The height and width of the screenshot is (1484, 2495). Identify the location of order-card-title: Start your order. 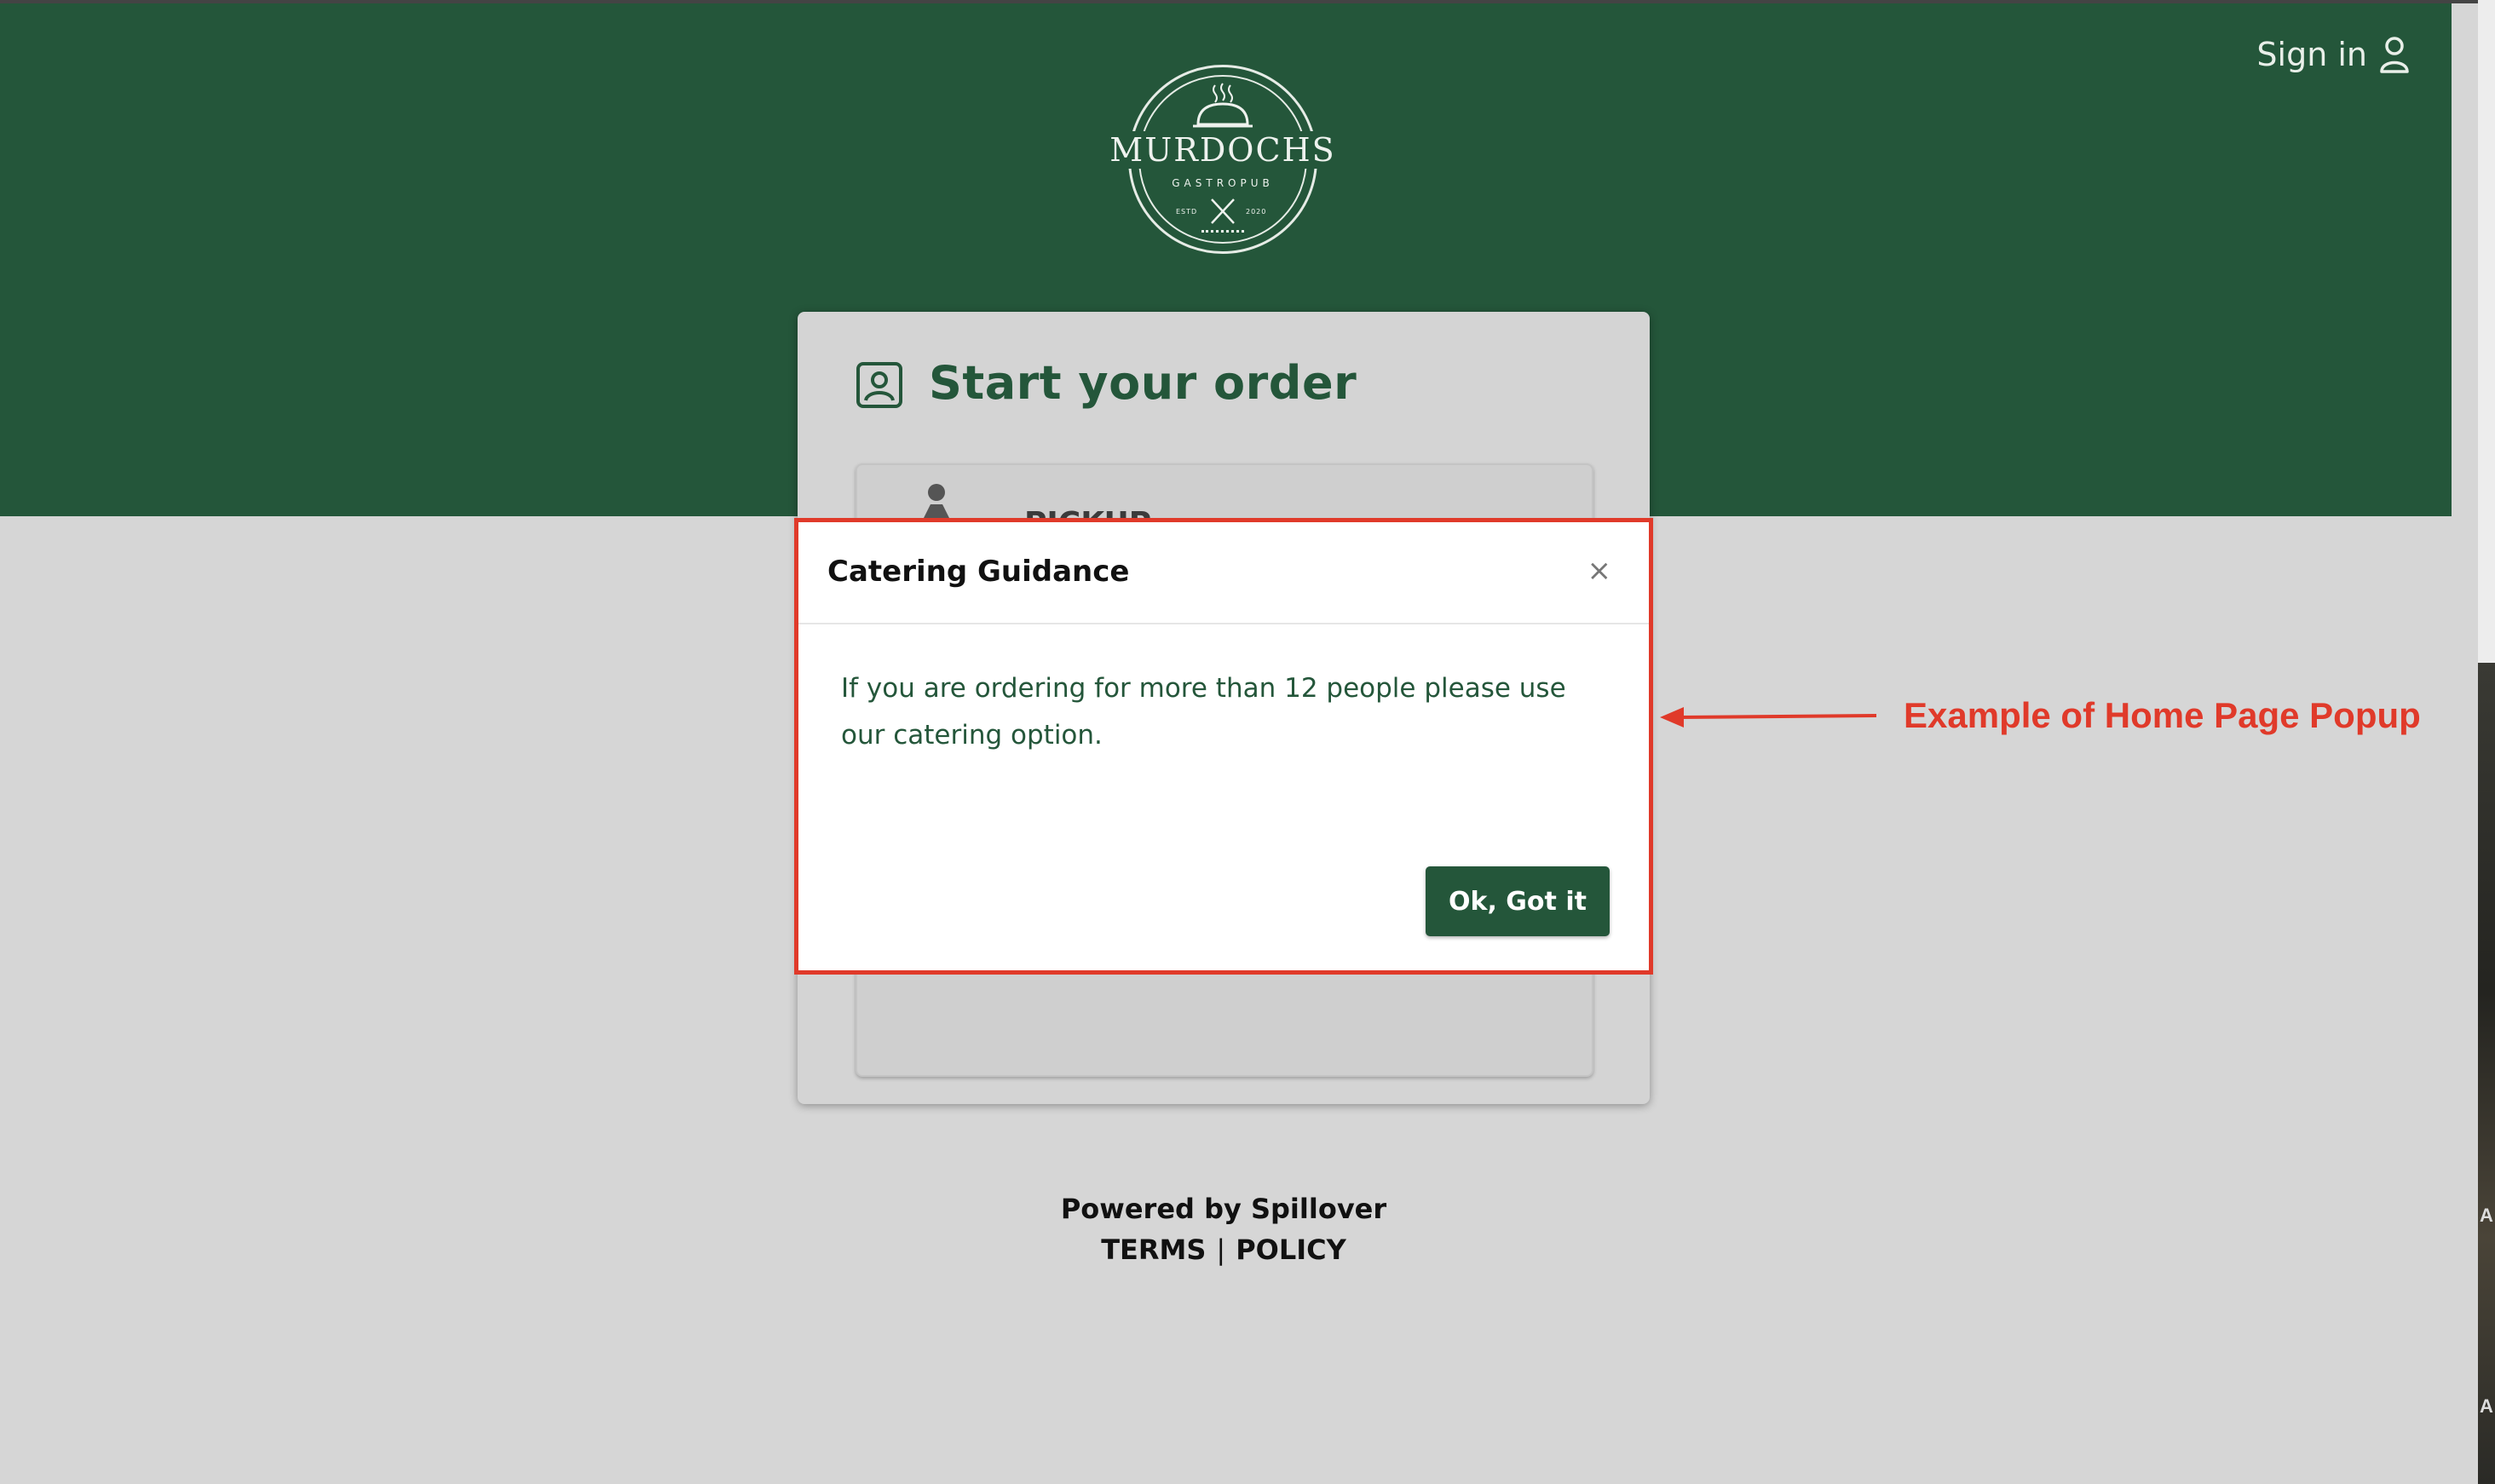
(1143, 383).